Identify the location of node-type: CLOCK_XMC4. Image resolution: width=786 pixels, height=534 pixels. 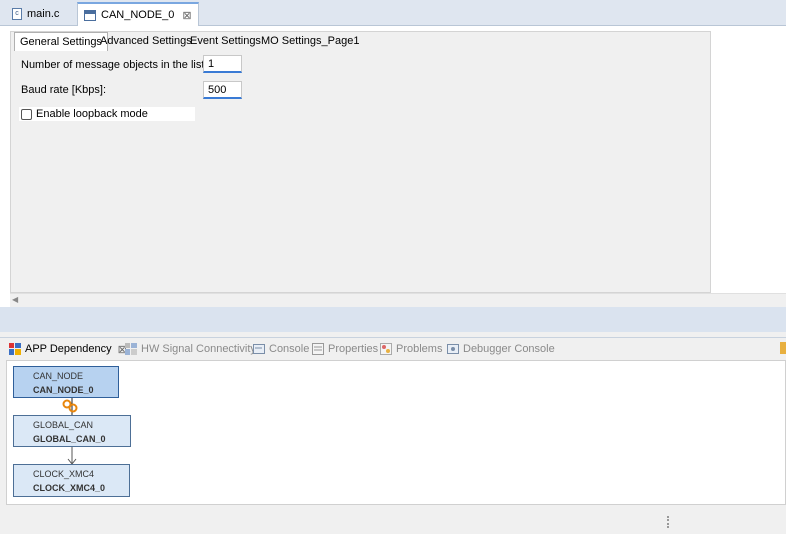
(64, 474).